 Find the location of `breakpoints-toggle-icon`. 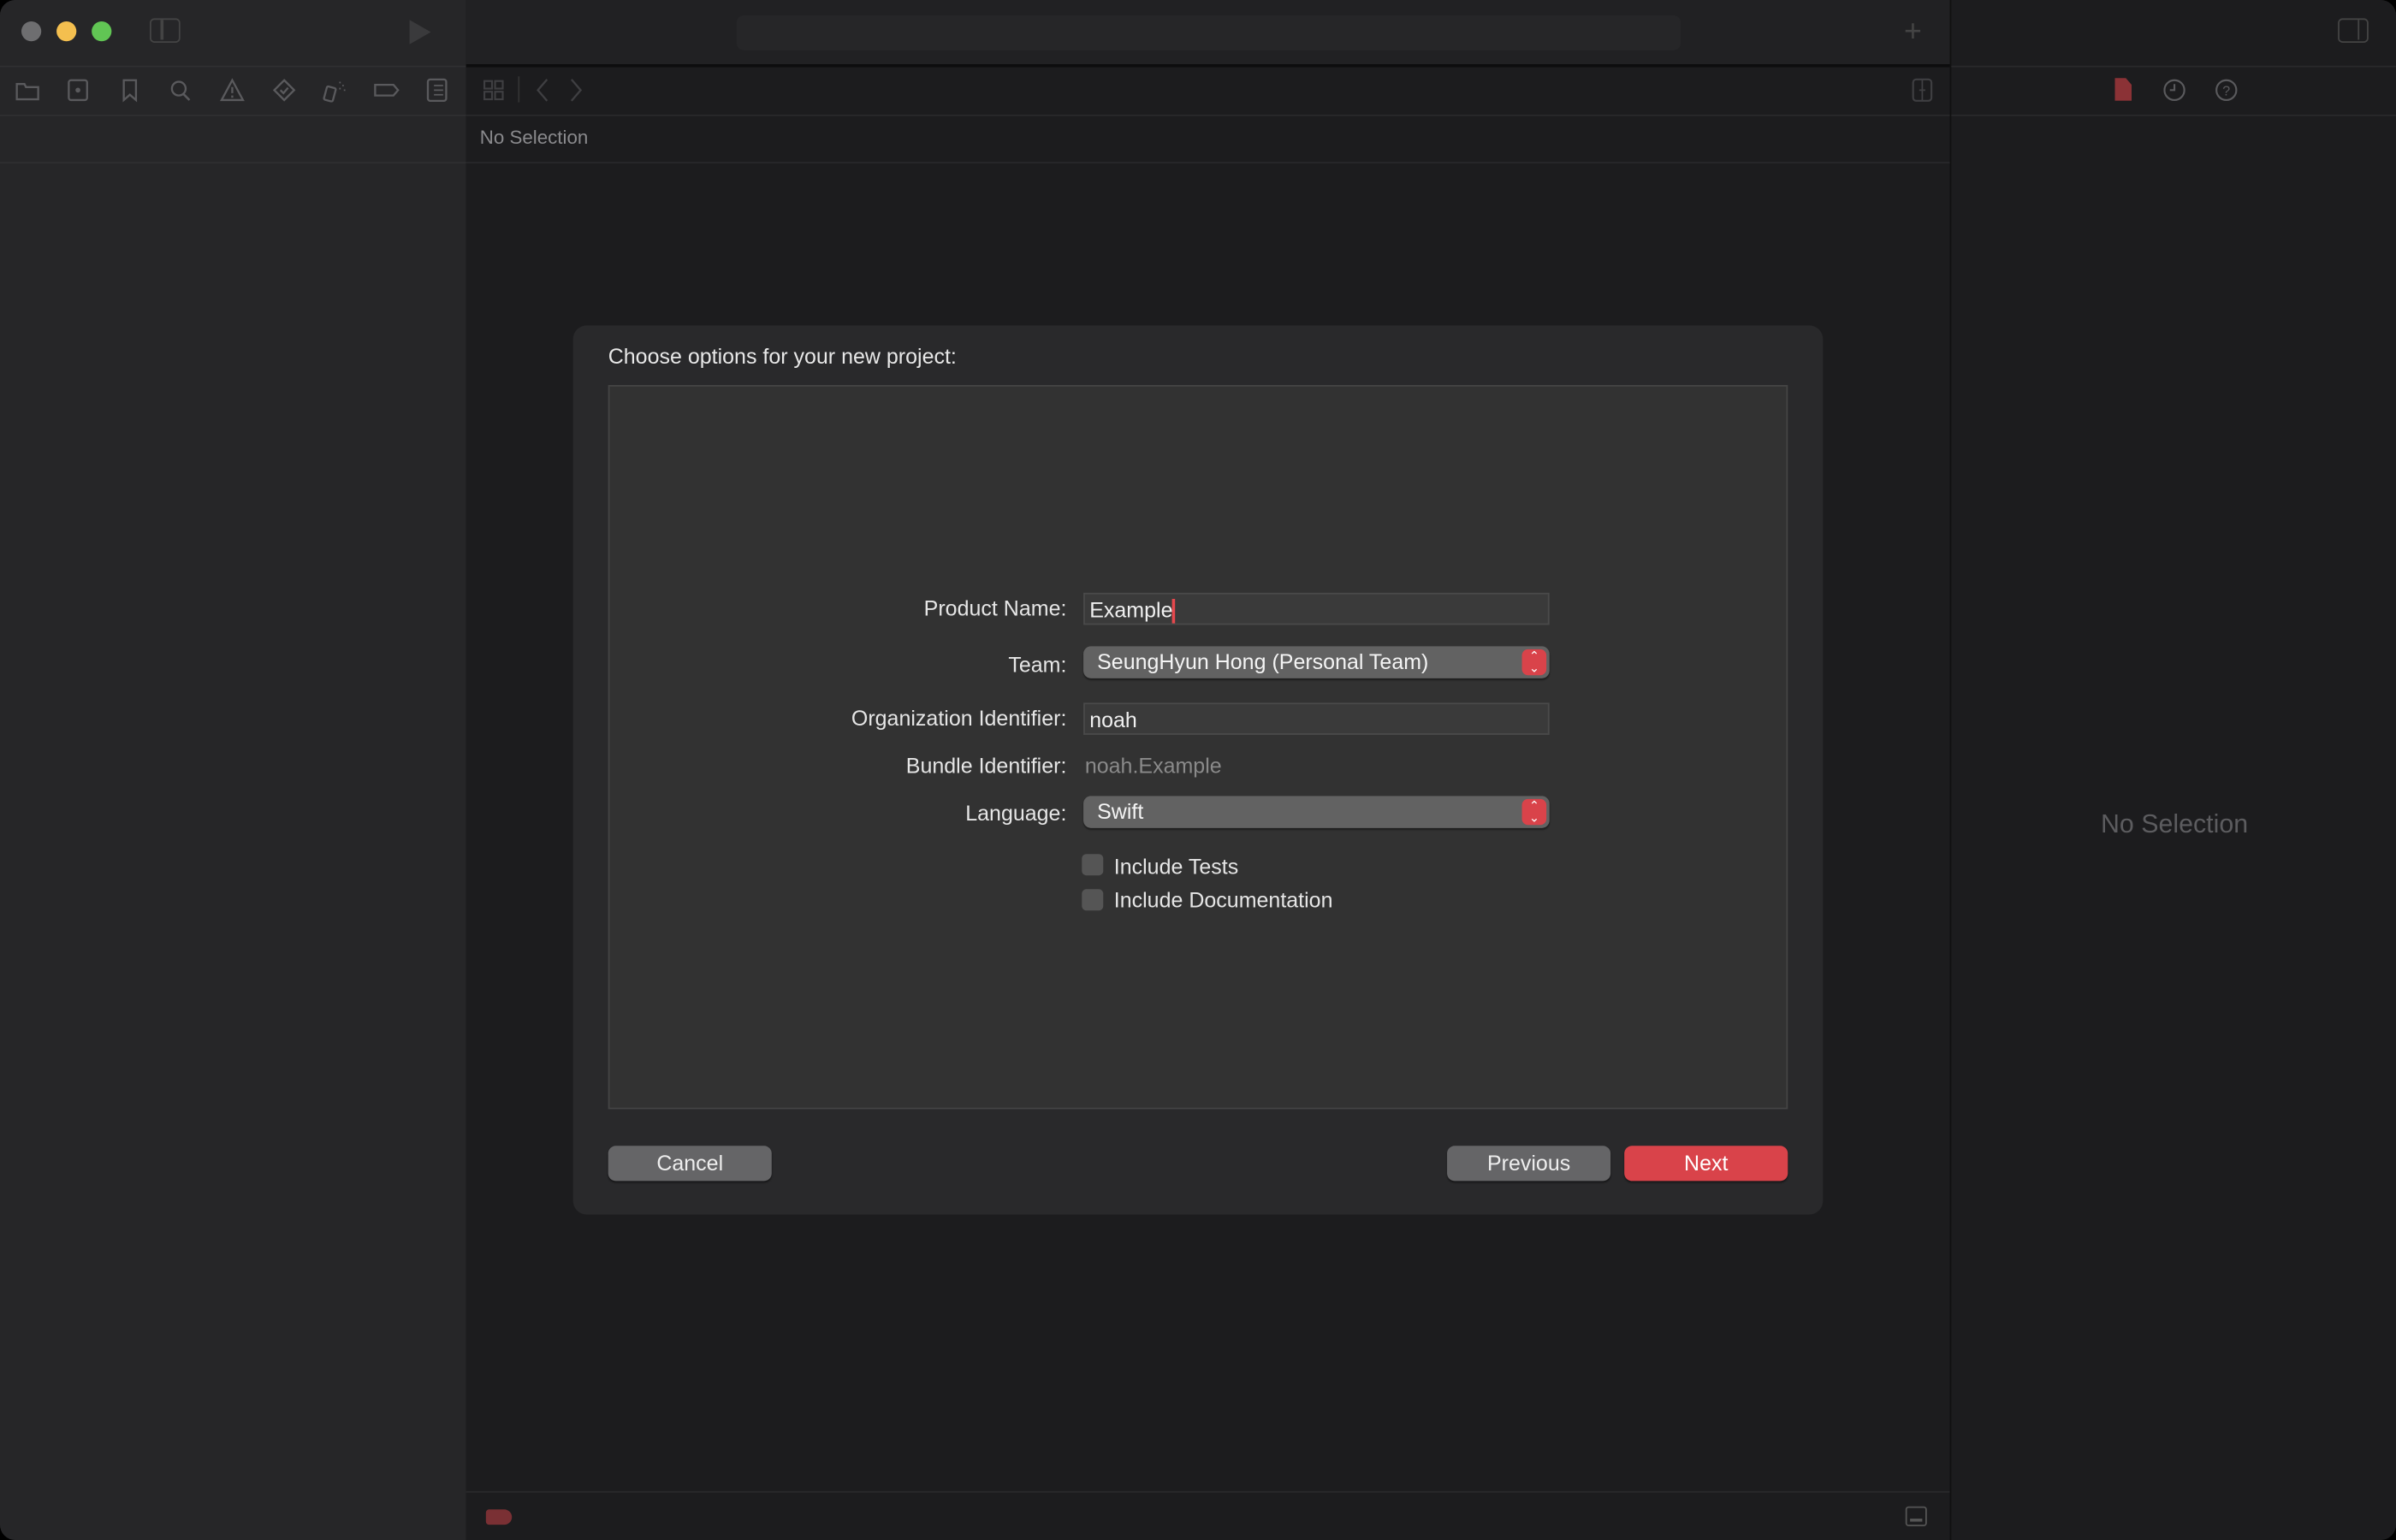

breakpoints-toggle-icon is located at coordinates (499, 1517).